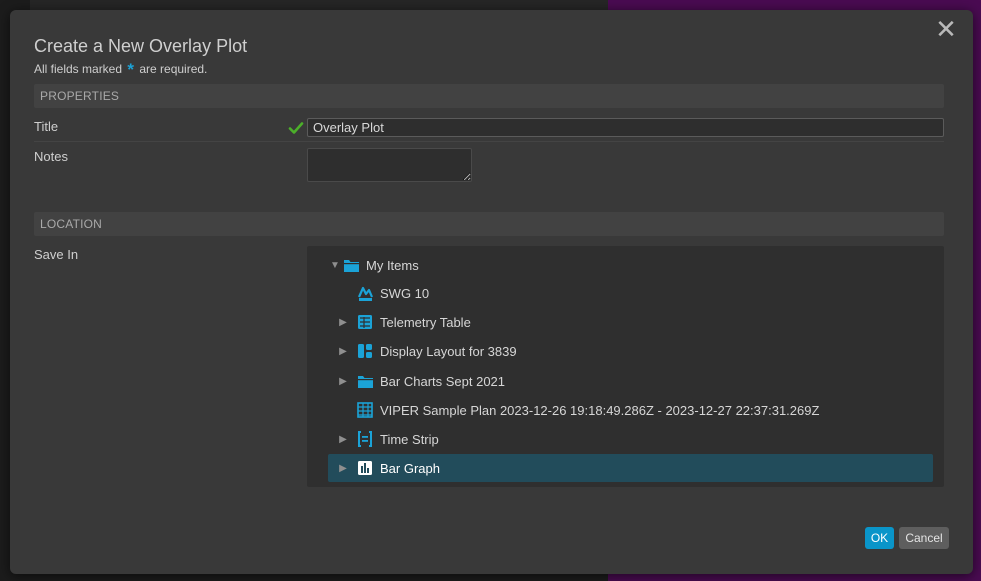 The width and height of the screenshot is (981, 581). Describe the element at coordinates (625, 127) in the screenshot. I see `title-input` at that location.